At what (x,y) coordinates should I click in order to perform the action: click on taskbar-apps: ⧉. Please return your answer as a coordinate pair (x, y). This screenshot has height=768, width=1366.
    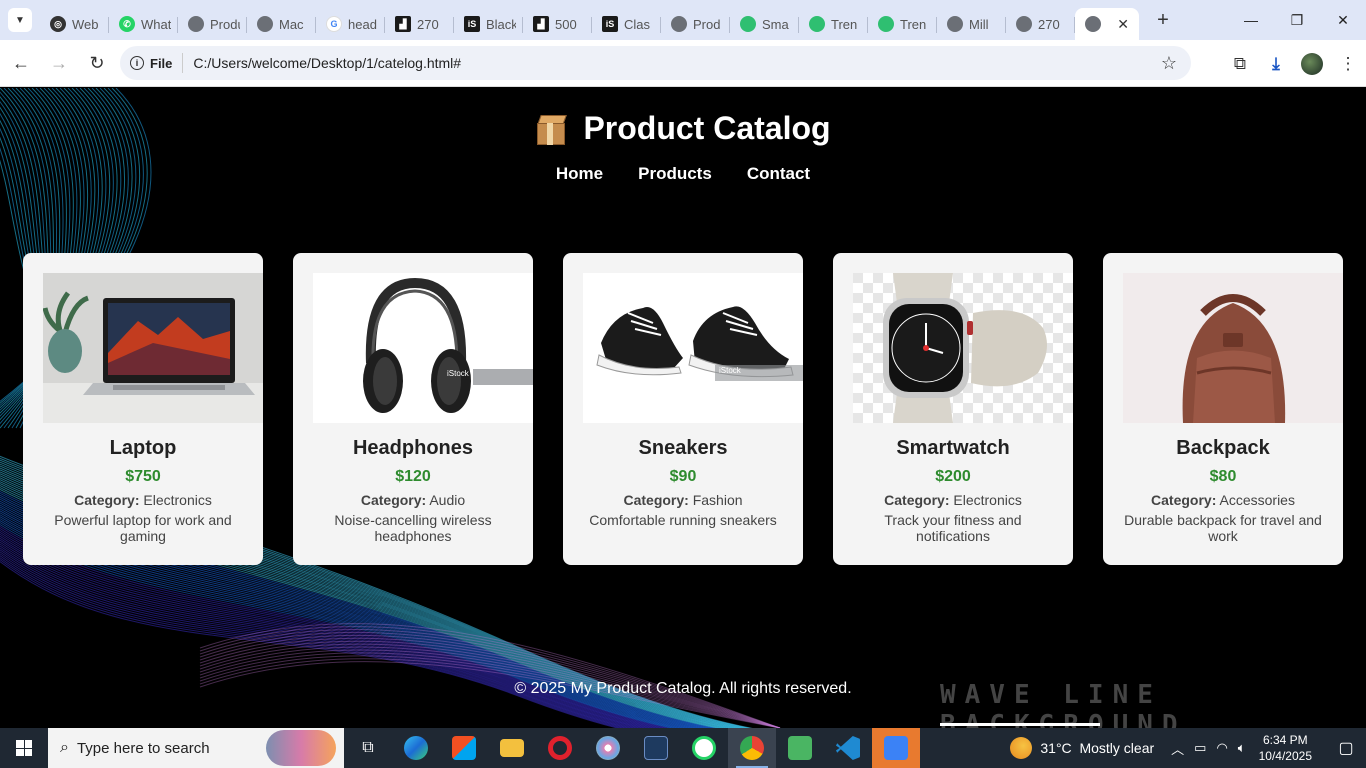
    Looking at the image, I should click on (632, 748).